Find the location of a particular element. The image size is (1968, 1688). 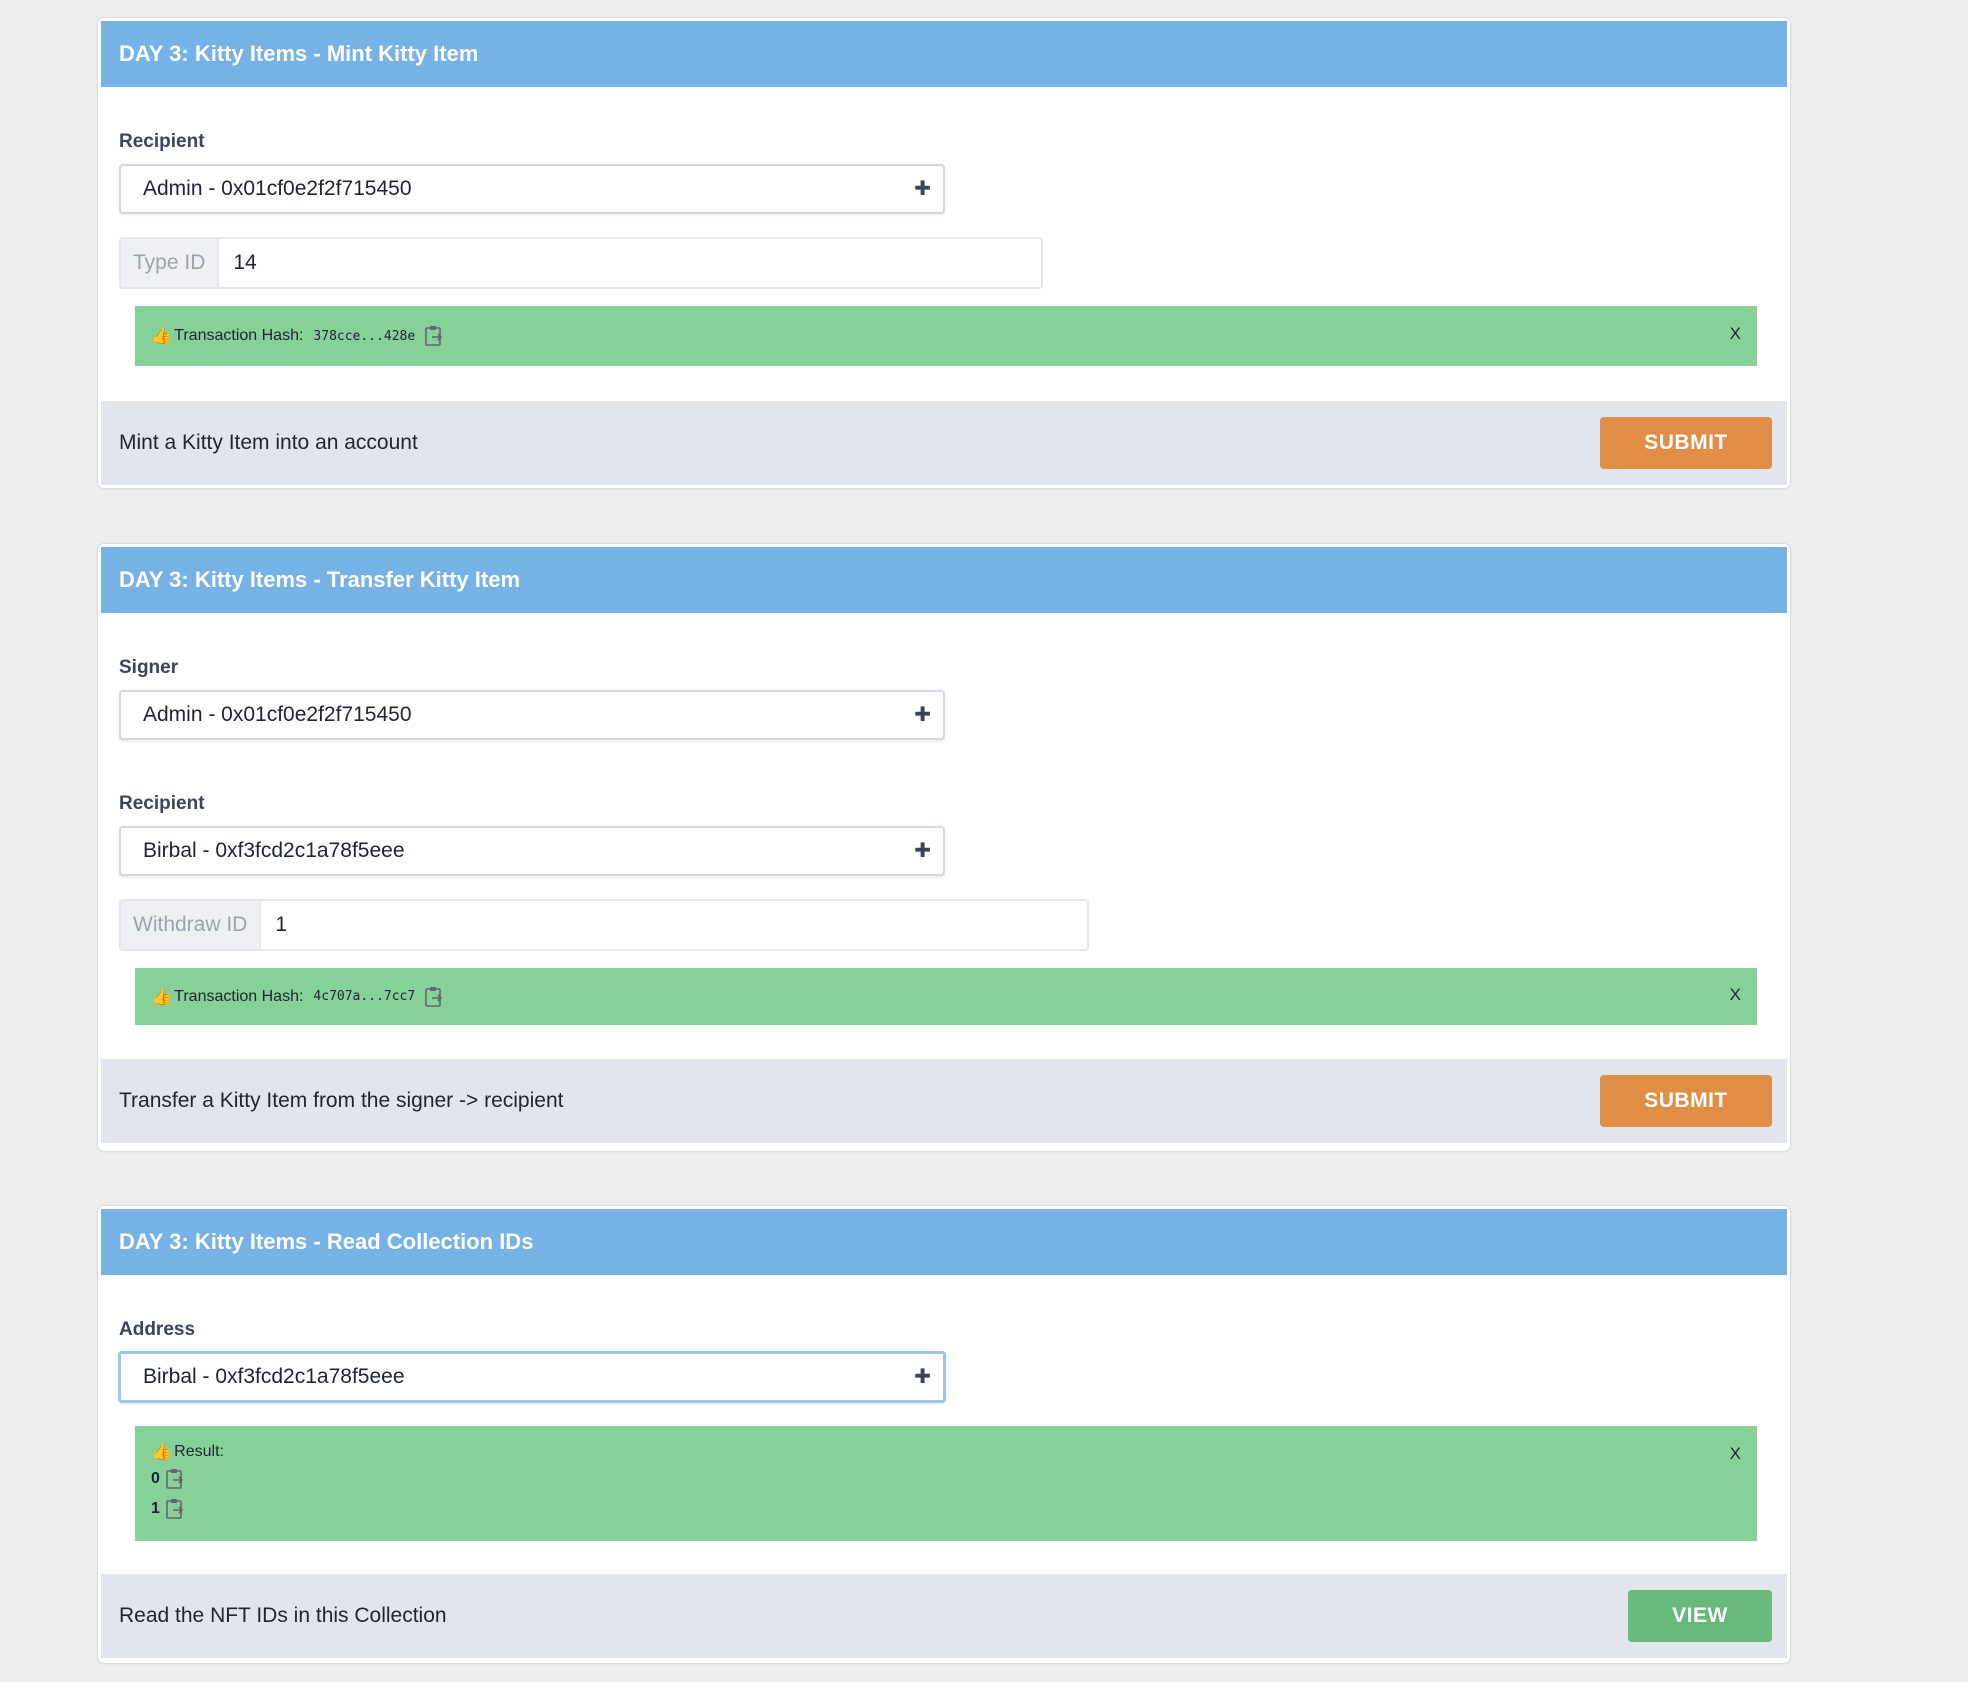

address-select: Birbal - 0xf3fcd2c1a78f5eee ✚ is located at coordinates (532, 1377).